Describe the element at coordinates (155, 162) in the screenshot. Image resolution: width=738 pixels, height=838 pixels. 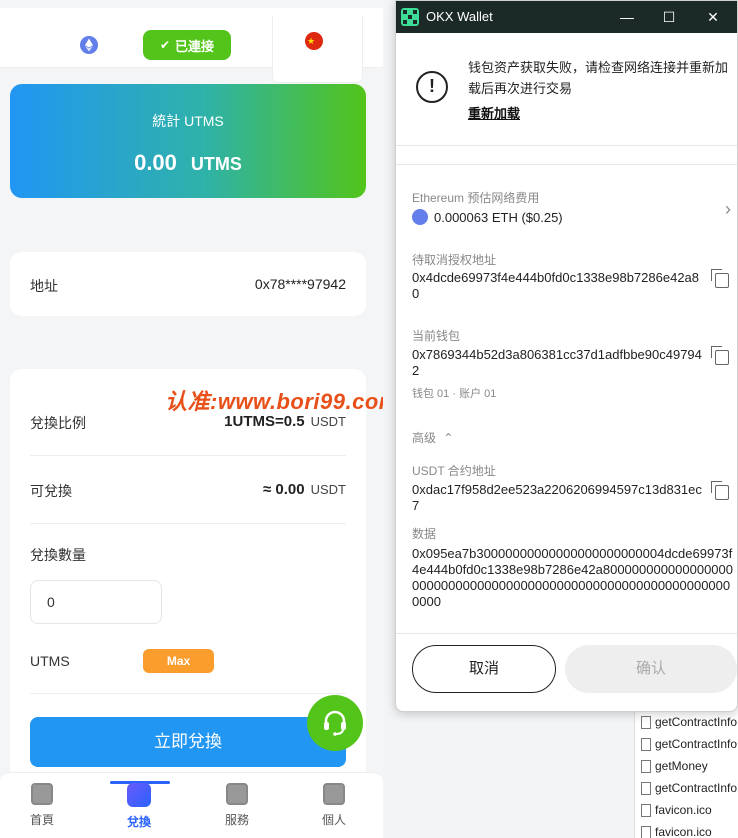
I see `stats-value: 0.00` at that location.